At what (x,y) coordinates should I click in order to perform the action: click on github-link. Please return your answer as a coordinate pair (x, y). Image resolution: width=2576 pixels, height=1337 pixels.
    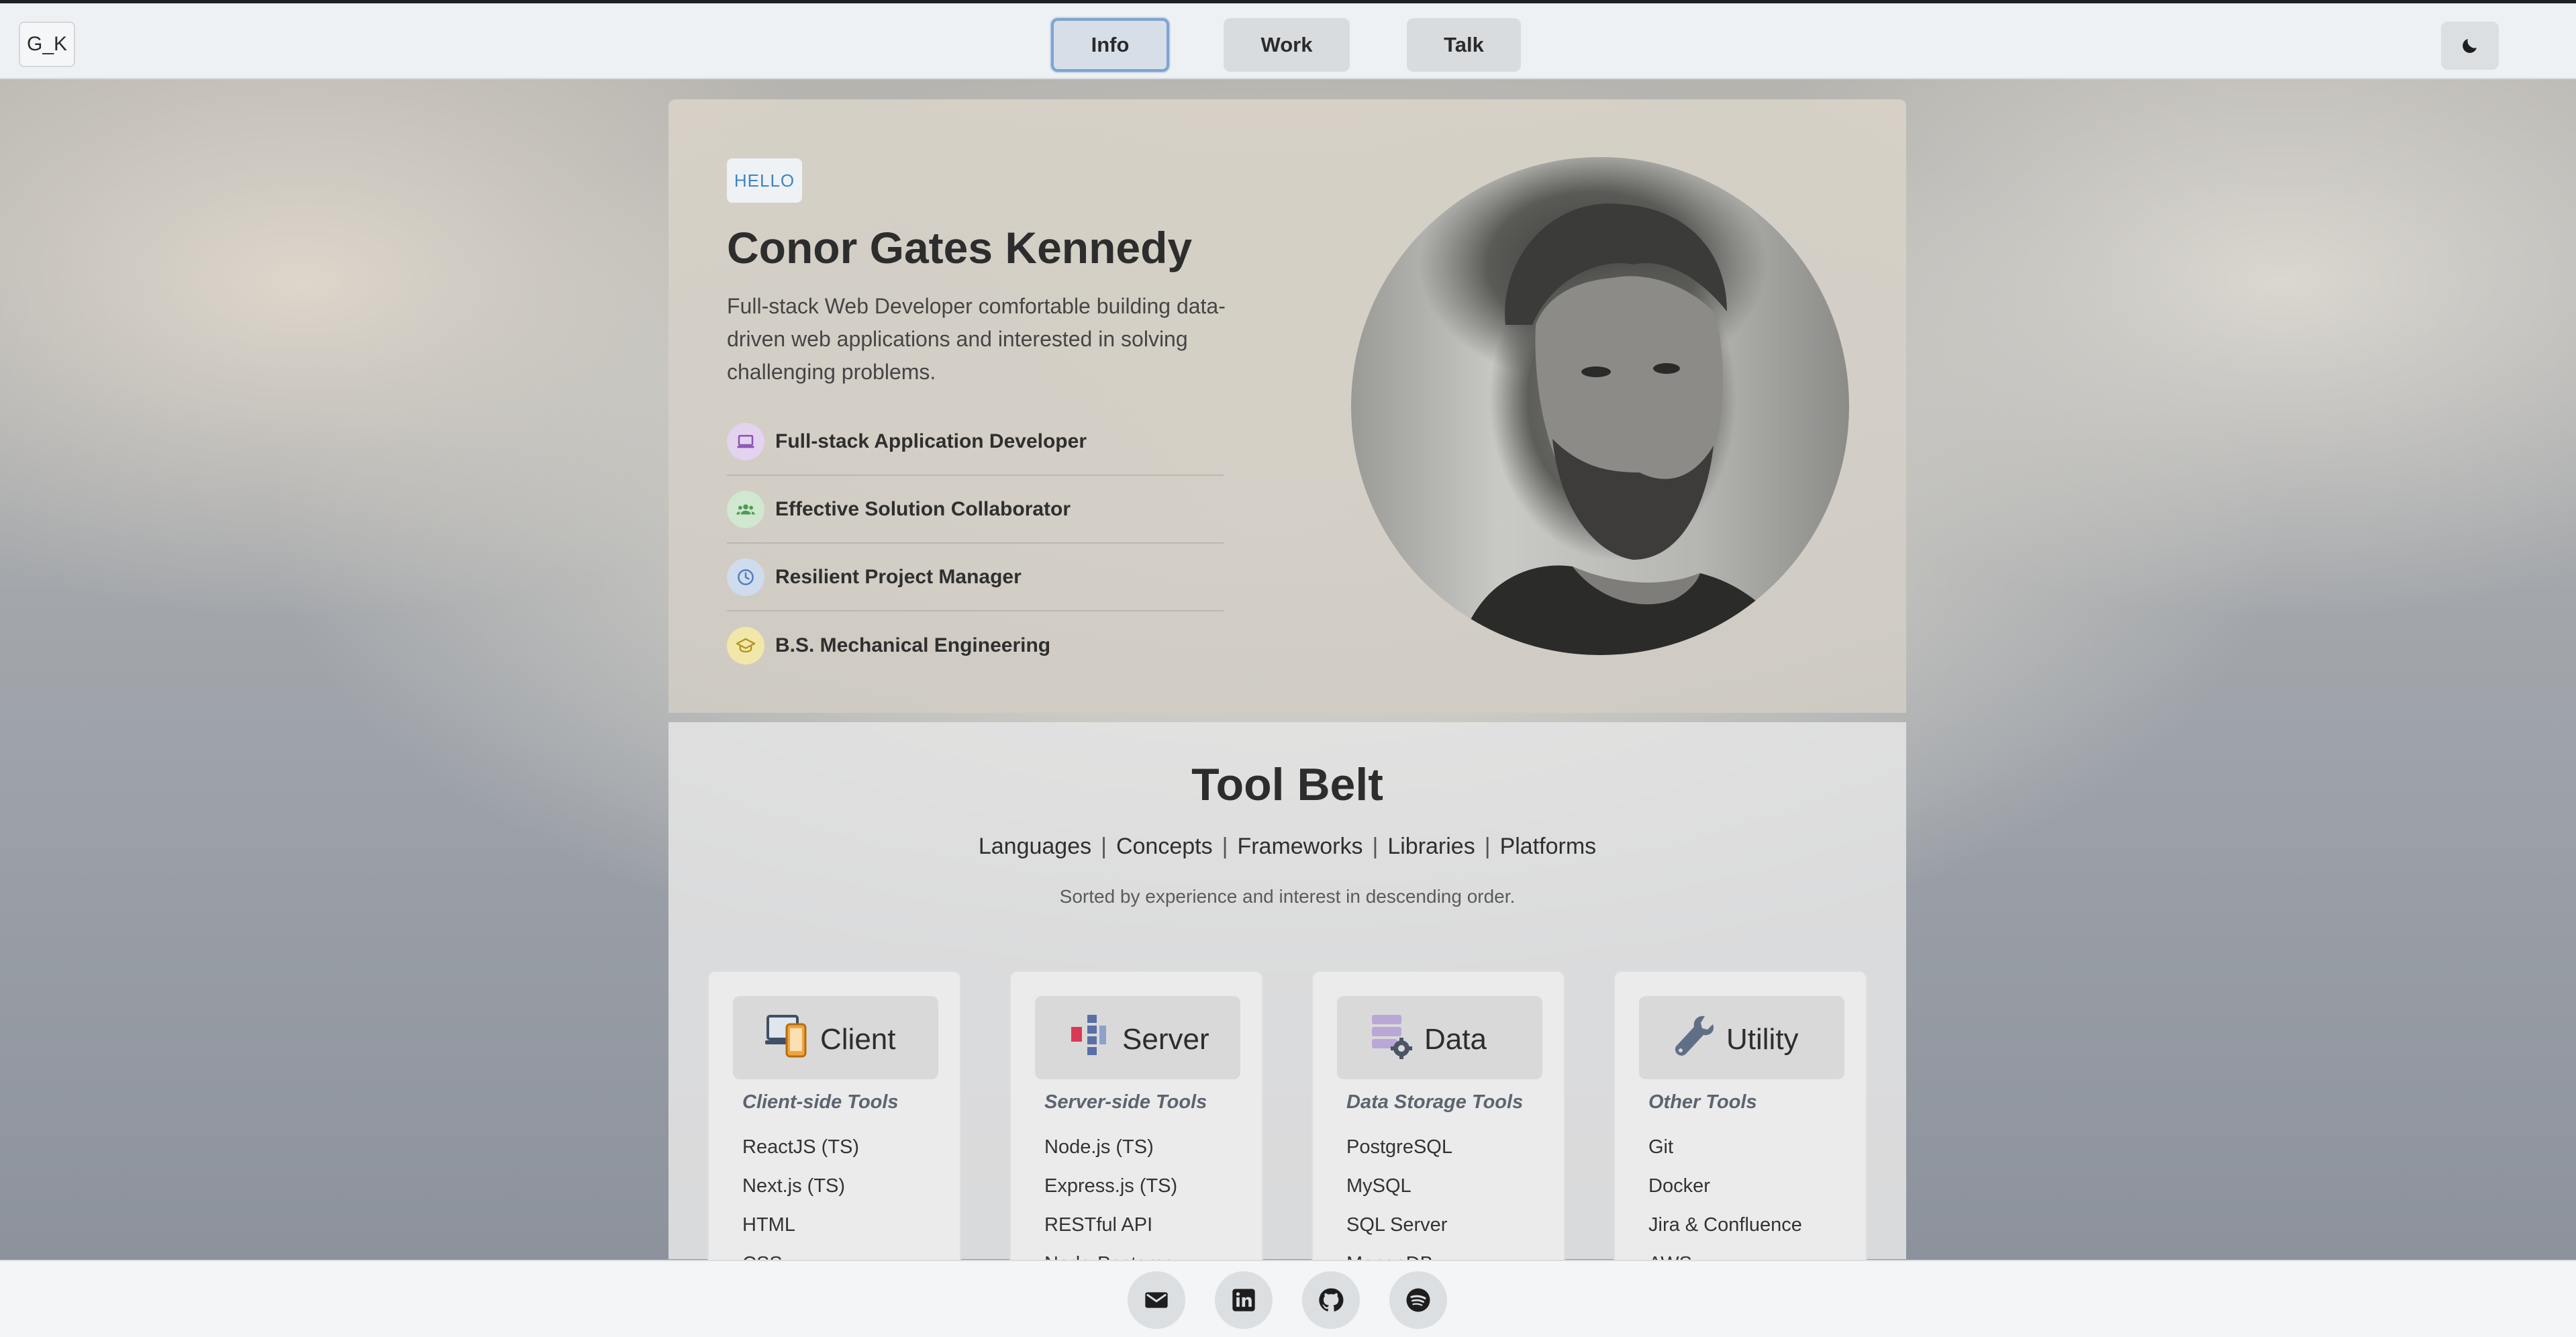
    Looking at the image, I should click on (1331, 1300).